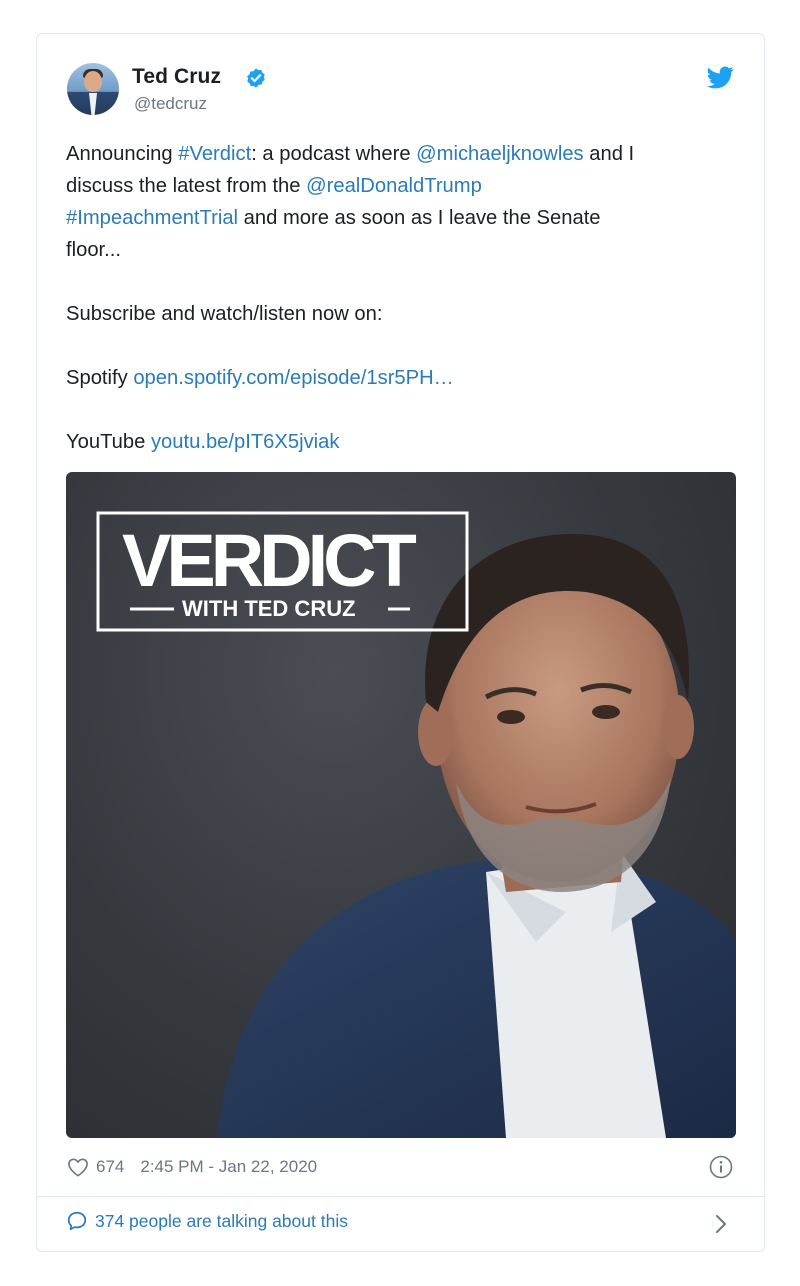  Describe the element at coordinates (394, 186) in the screenshot. I see `mention-realdonaldtrump-link: @realDonaldTrump` at that location.